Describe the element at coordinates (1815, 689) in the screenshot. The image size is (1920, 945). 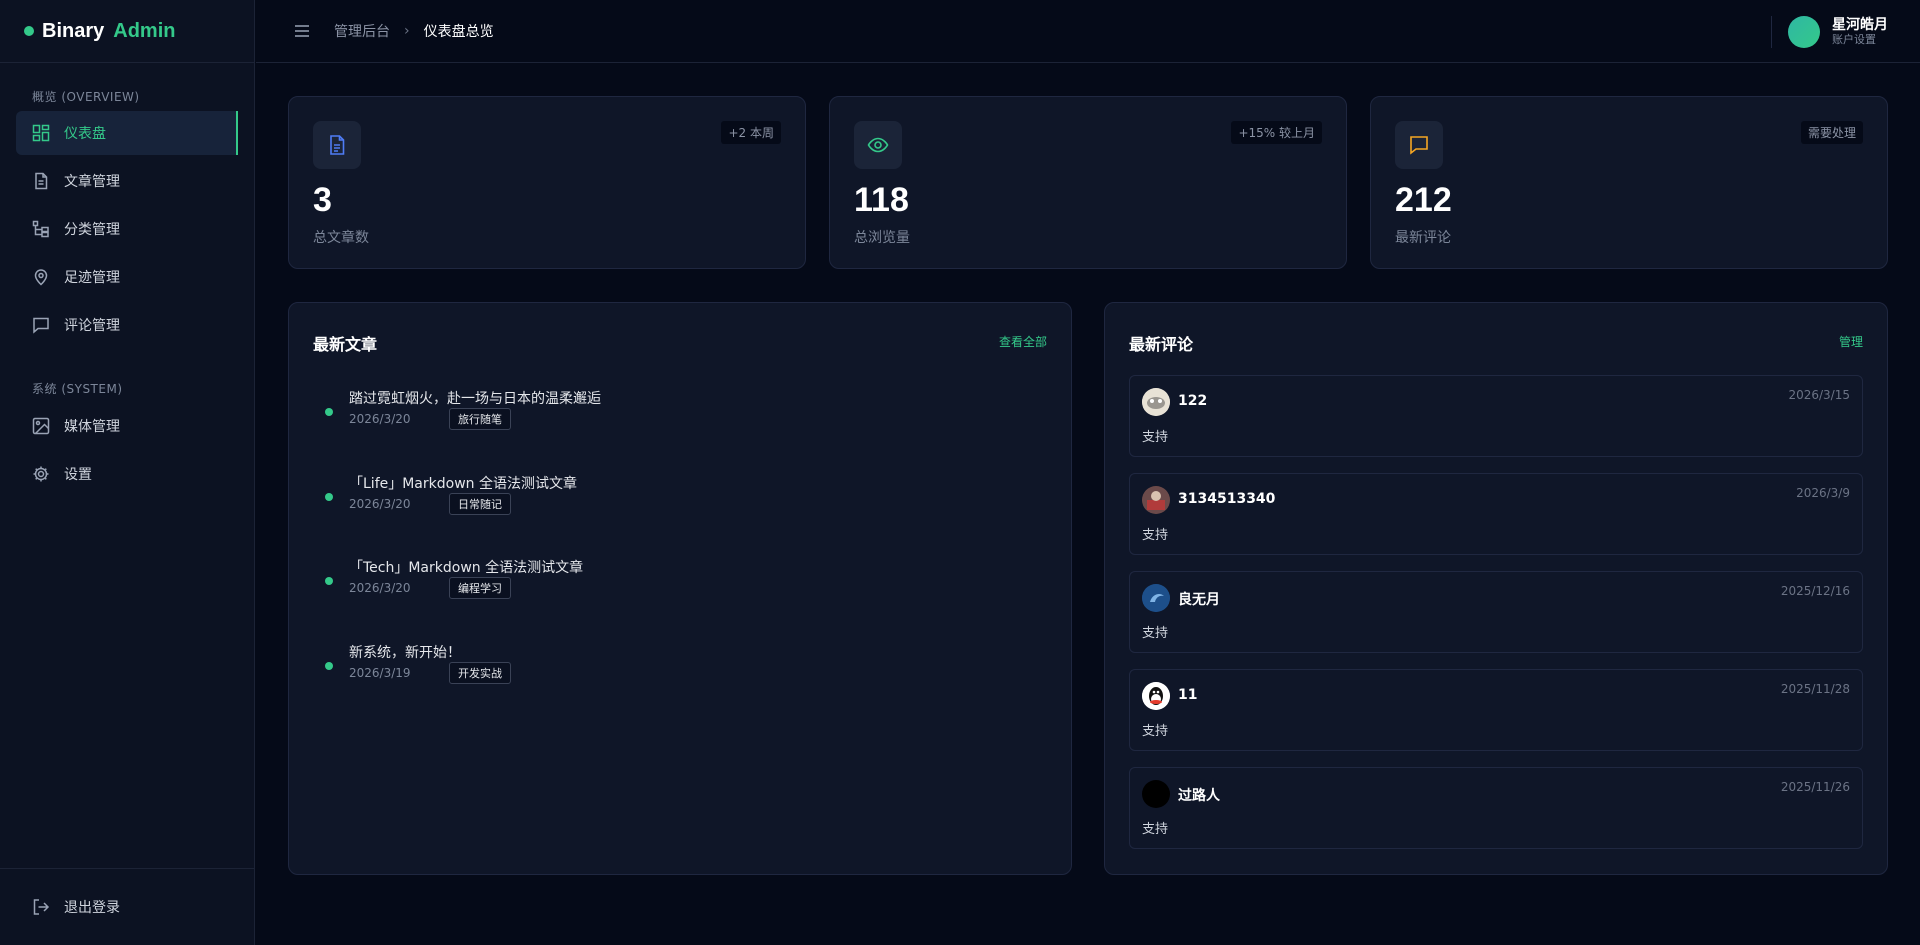
I see `comment-date: 2025/11/28` at that location.